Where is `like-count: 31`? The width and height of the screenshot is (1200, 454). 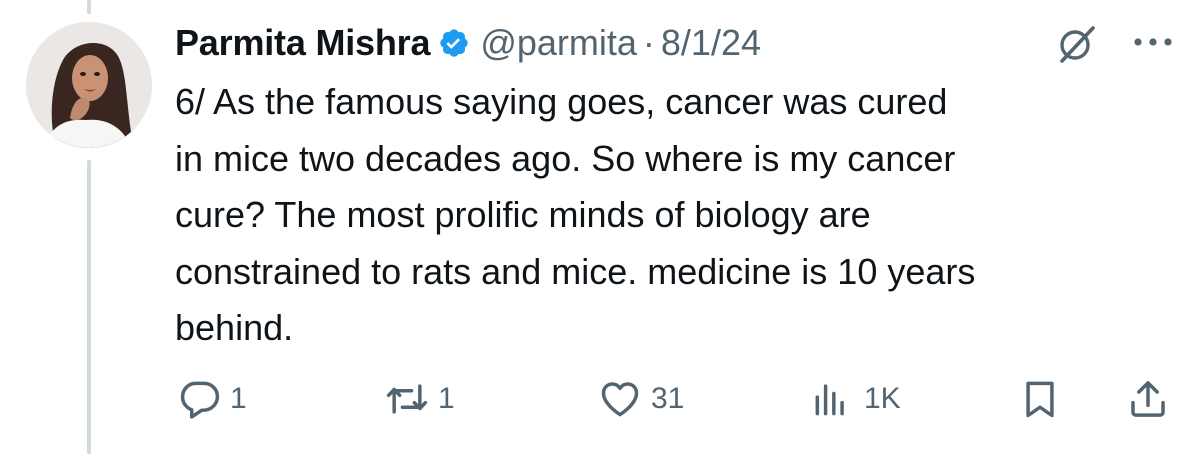
like-count: 31 is located at coordinates (668, 398).